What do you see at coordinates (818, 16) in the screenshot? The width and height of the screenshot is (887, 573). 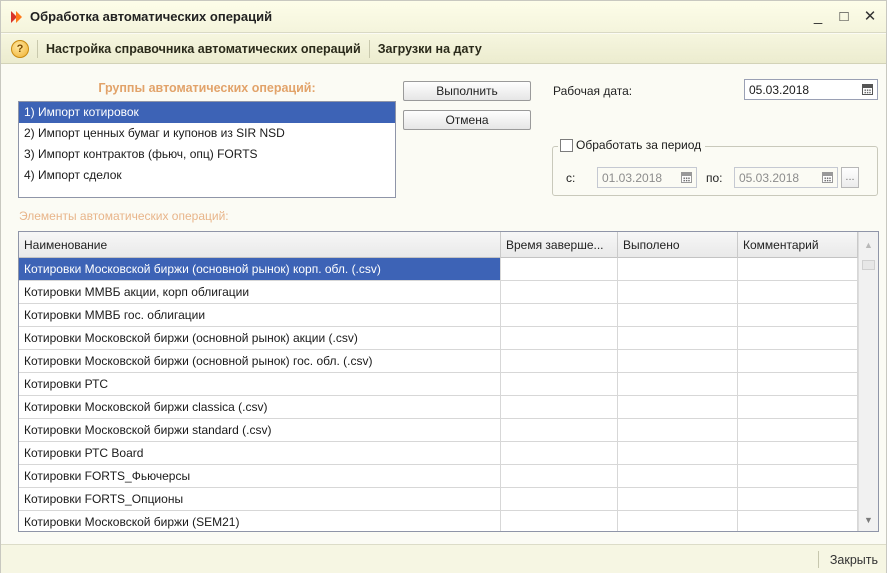 I see `minimize-button: _` at bounding box center [818, 16].